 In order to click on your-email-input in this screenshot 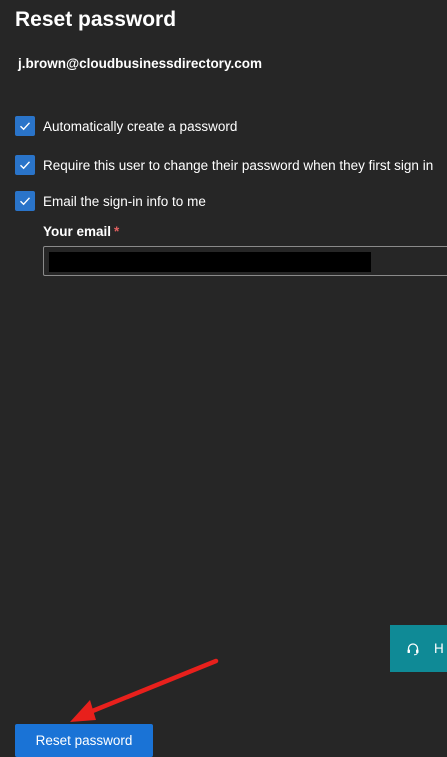, I will do `click(245, 261)`.